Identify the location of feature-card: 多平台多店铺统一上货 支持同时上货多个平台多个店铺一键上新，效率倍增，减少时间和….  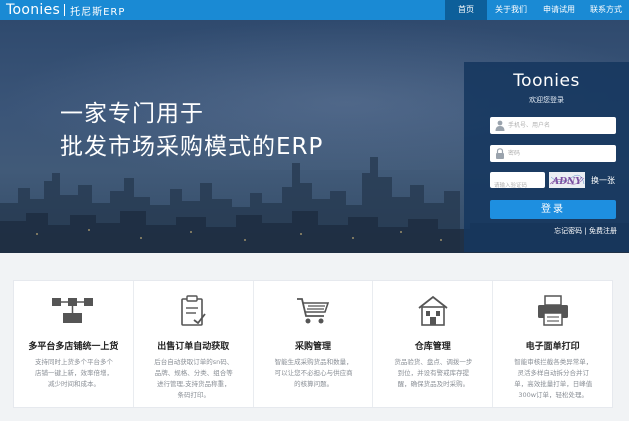
(74, 344).